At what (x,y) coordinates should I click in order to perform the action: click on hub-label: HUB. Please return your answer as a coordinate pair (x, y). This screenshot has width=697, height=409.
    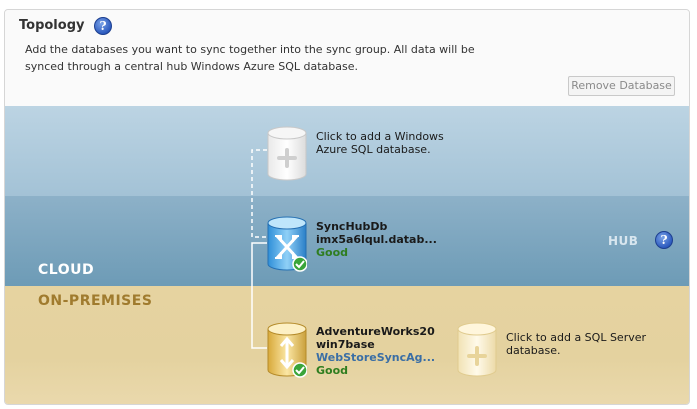
    Looking at the image, I should click on (623, 241).